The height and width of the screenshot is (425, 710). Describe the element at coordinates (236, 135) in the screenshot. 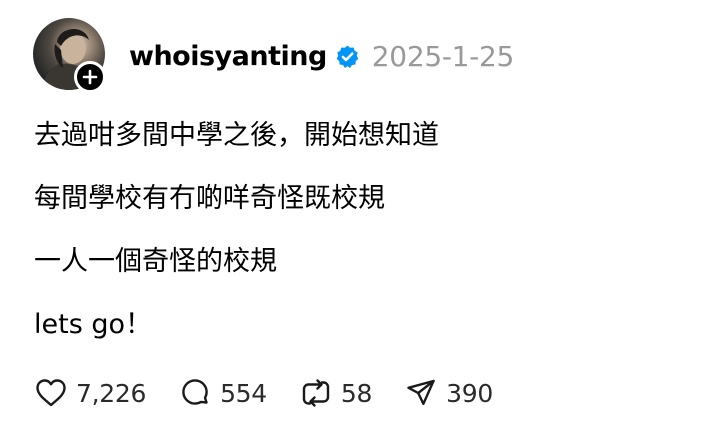

I see `post-text-line: 去過咁多間中學之後，開始想知道` at that location.